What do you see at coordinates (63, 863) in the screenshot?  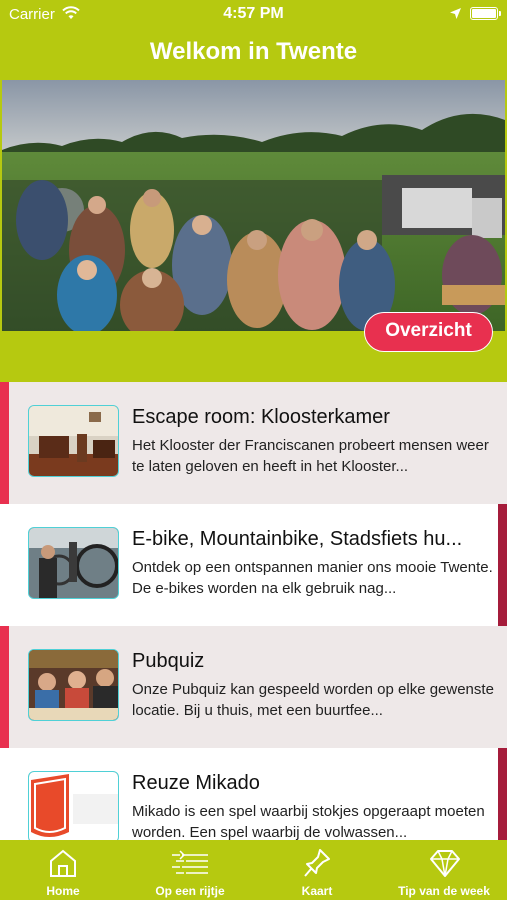 I see `home-icon` at bounding box center [63, 863].